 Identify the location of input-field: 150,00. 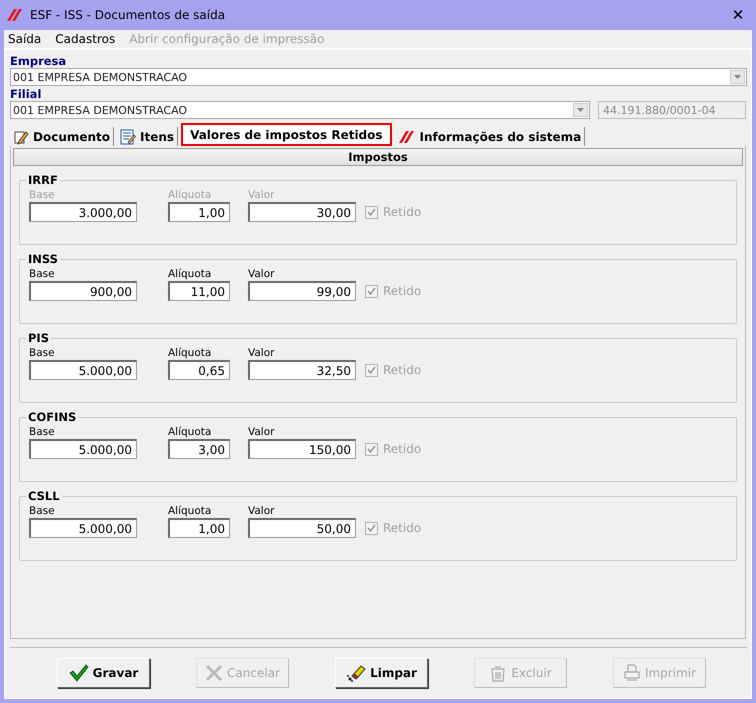
(302, 449).